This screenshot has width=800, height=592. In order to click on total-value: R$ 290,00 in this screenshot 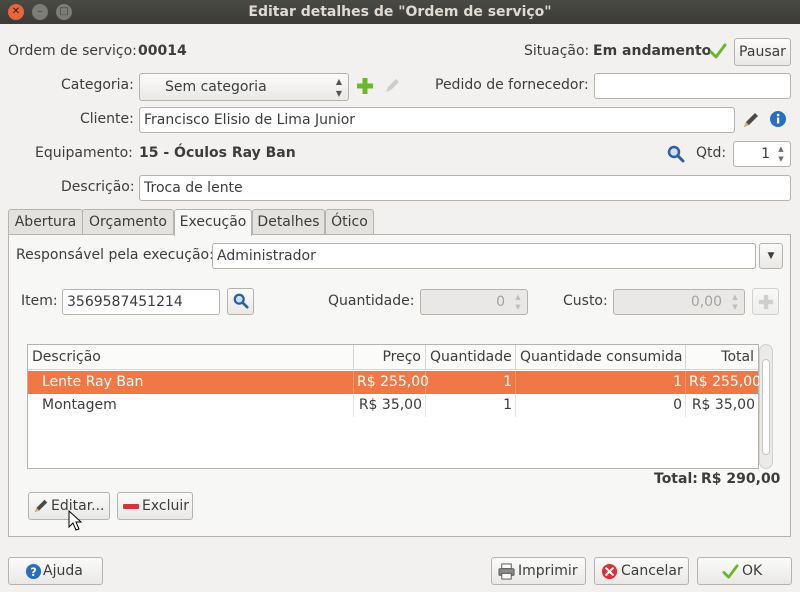, I will do `click(741, 479)`.